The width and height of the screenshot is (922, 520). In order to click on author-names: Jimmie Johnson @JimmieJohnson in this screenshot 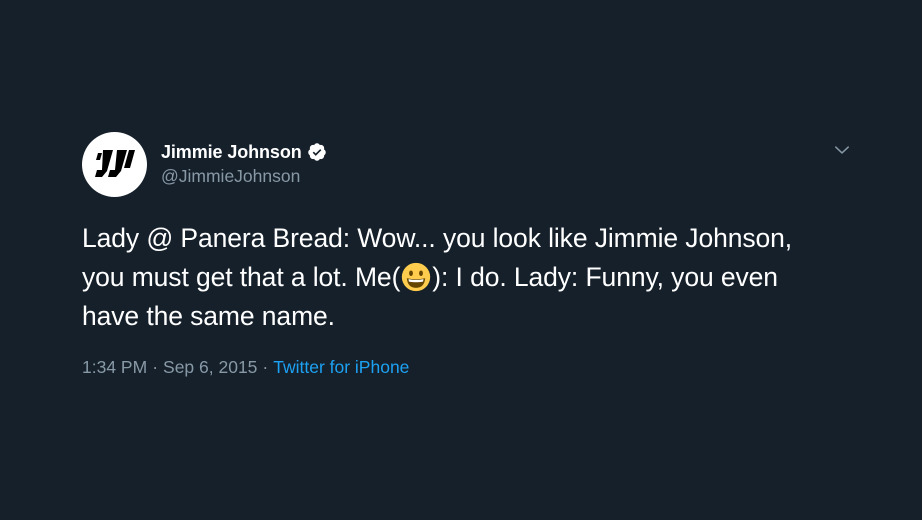, I will do `click(244, 163)`.